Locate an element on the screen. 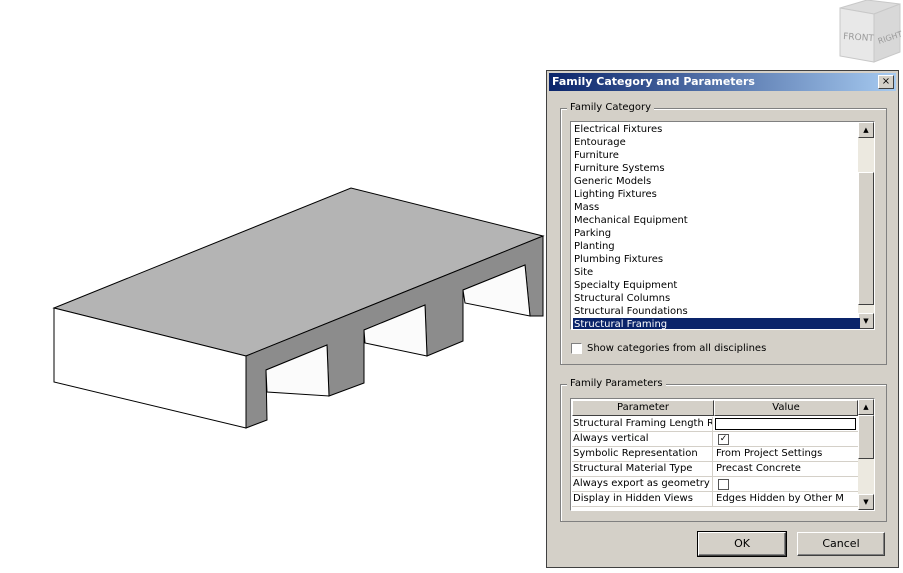  parameter-row: Always vertical ✓ is located at coordinates (715, 439).